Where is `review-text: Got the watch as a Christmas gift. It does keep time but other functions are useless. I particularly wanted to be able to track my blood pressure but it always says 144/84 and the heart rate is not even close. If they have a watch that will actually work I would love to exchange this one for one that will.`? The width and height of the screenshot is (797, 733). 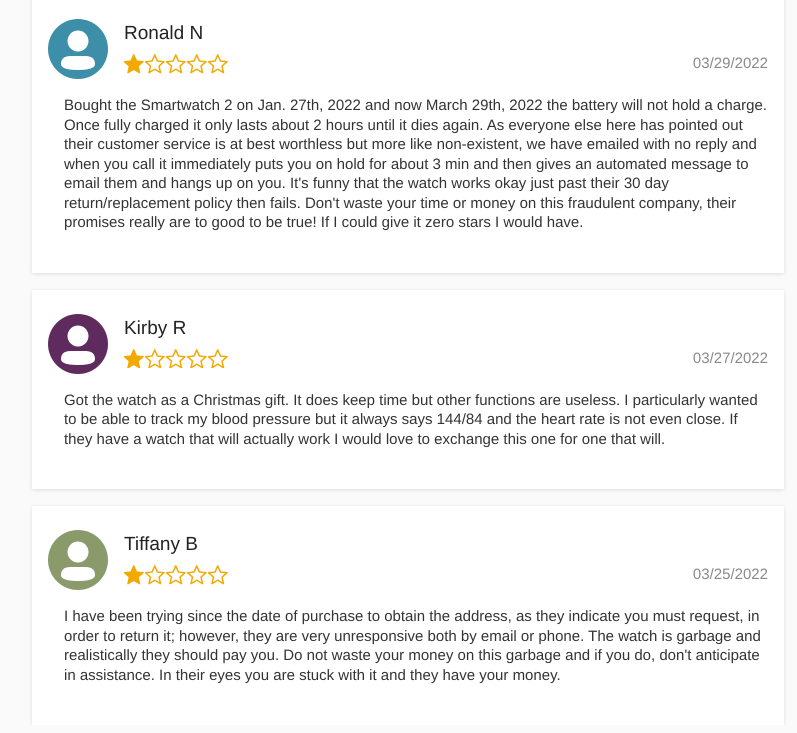 review-text: Got the watch as a Christmas gift. It does keep time but other functions are useless. I particularly wanted to be able to track my blood pressure but it always says 144/84 and the heart rate is not even close. If they have a watch that will actually work I would love to exchange this one for one that will. is located at coordinates (411, 419).